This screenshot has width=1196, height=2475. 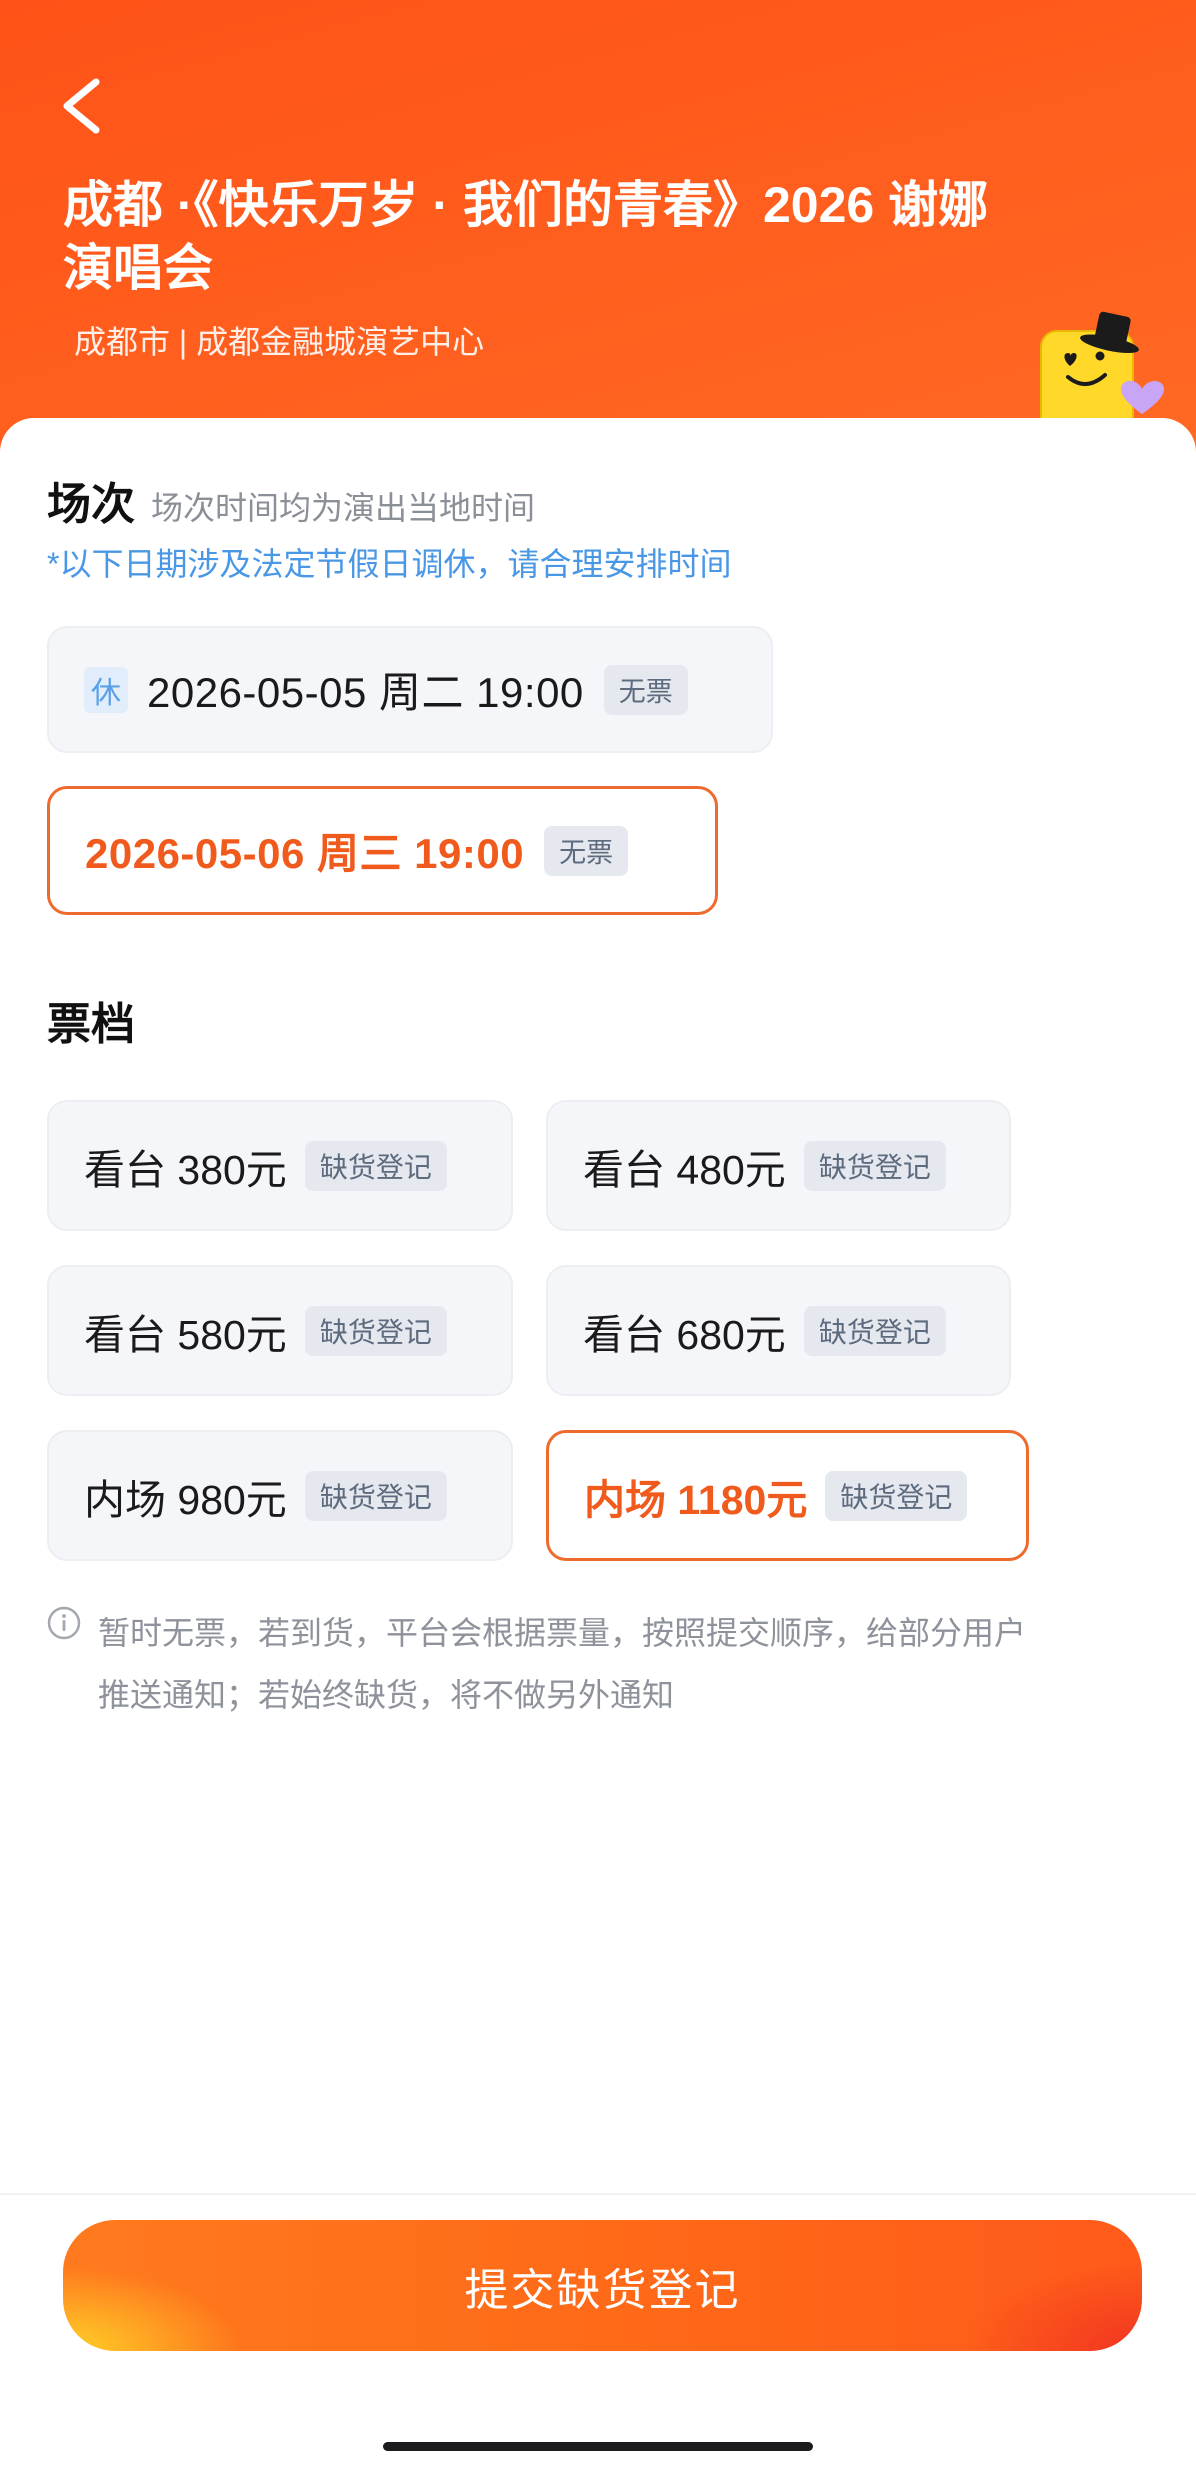 What do you see at coordinates (526, 205) in the screenshot?
I see `event-title-line: 成都 ·《快乐万岁 · 我们的青春》2026 谢娜` at bounding box center [526, 205].